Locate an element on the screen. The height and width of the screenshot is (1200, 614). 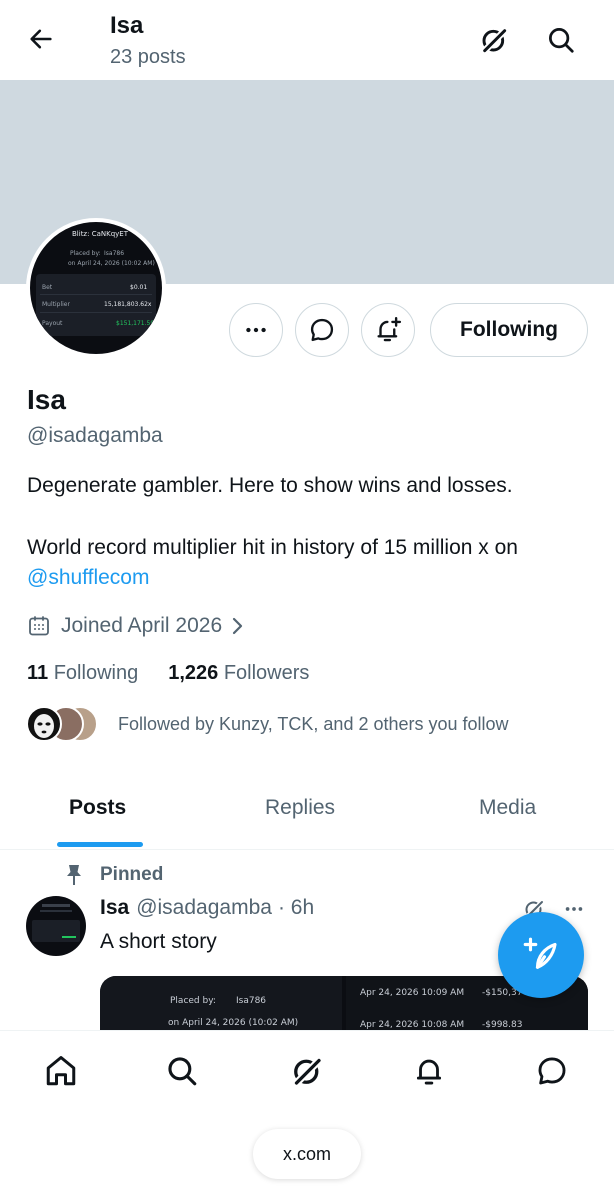
media-user: Isa786 is located at coordinates (251, 1001).